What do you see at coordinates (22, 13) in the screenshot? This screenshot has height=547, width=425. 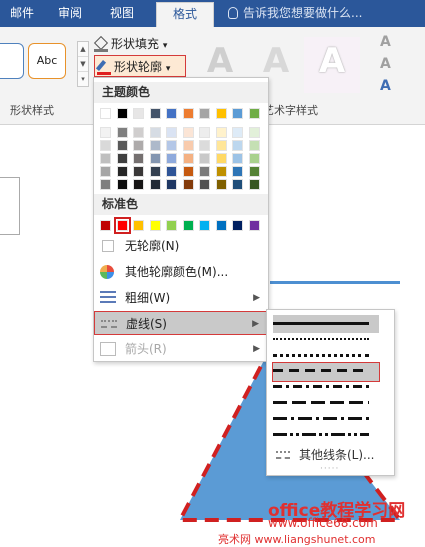 I see `tab-mailings: 邮件` at bounding box center [22, 13].